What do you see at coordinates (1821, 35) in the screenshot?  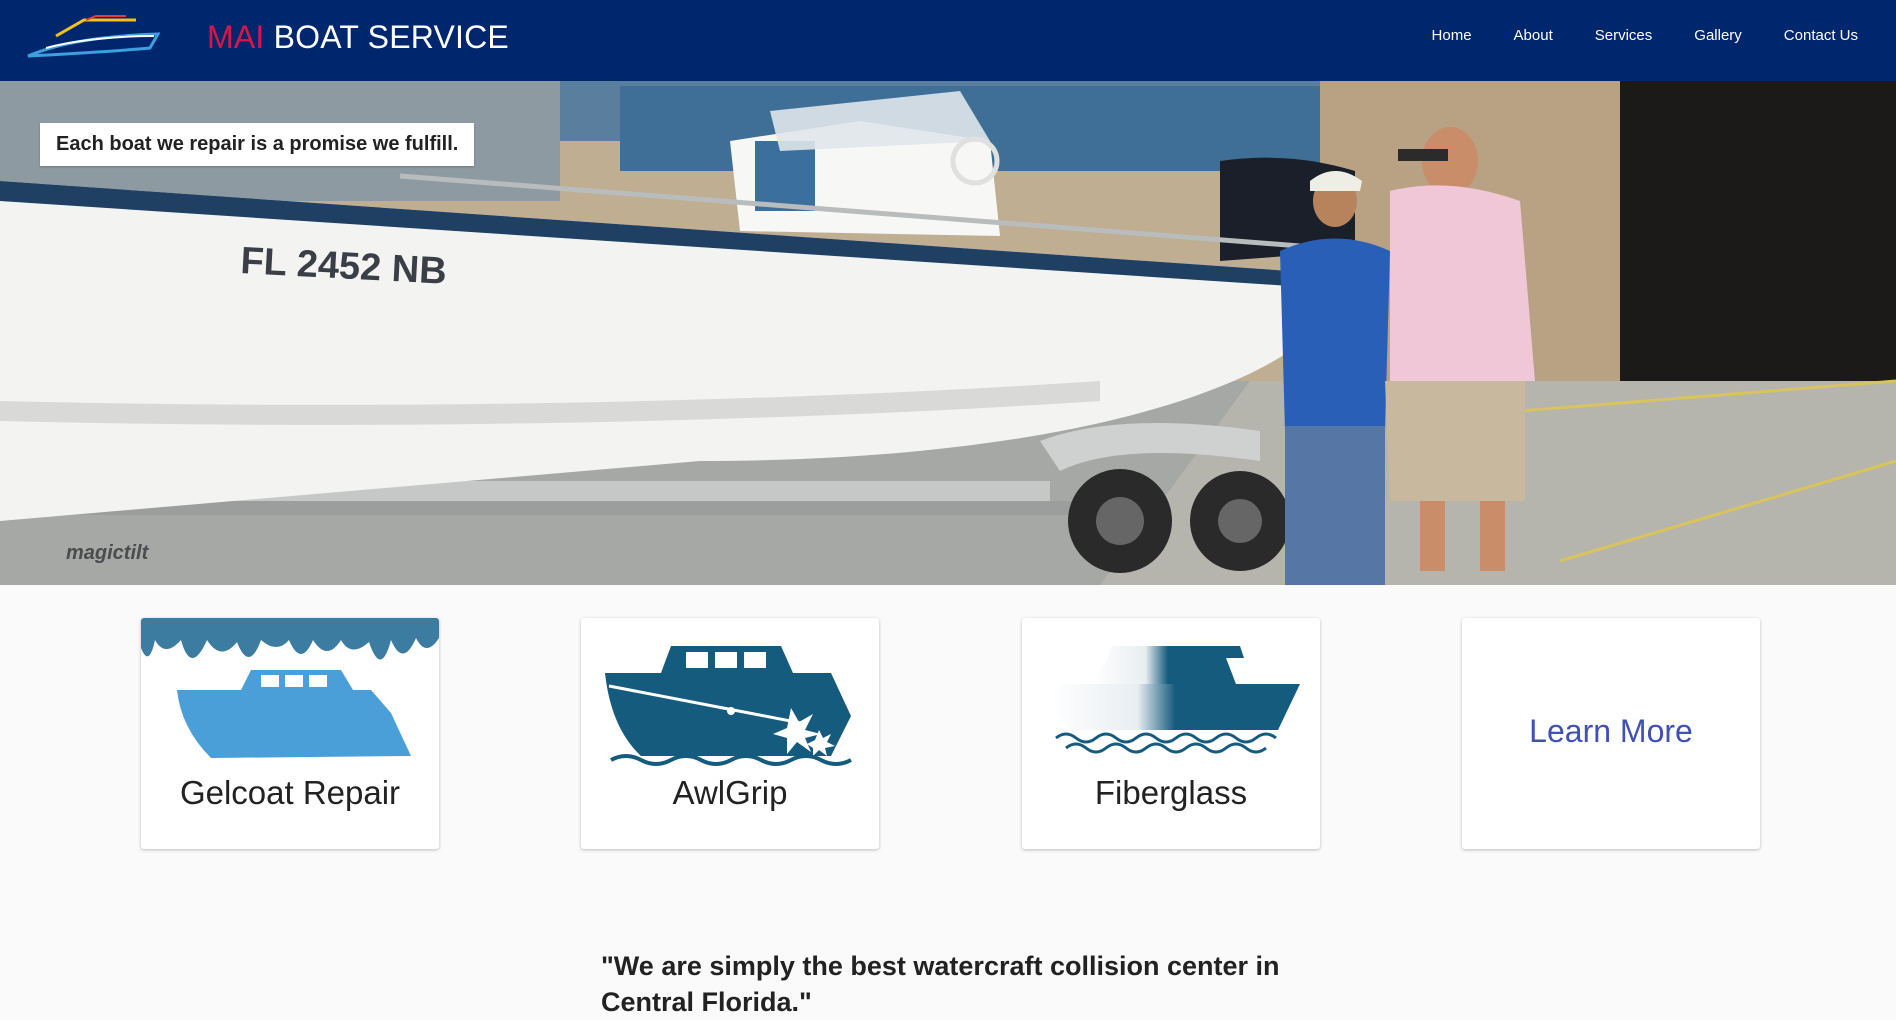 I see `nav-contact: Contact Us` at bounding box center [1821, 35].